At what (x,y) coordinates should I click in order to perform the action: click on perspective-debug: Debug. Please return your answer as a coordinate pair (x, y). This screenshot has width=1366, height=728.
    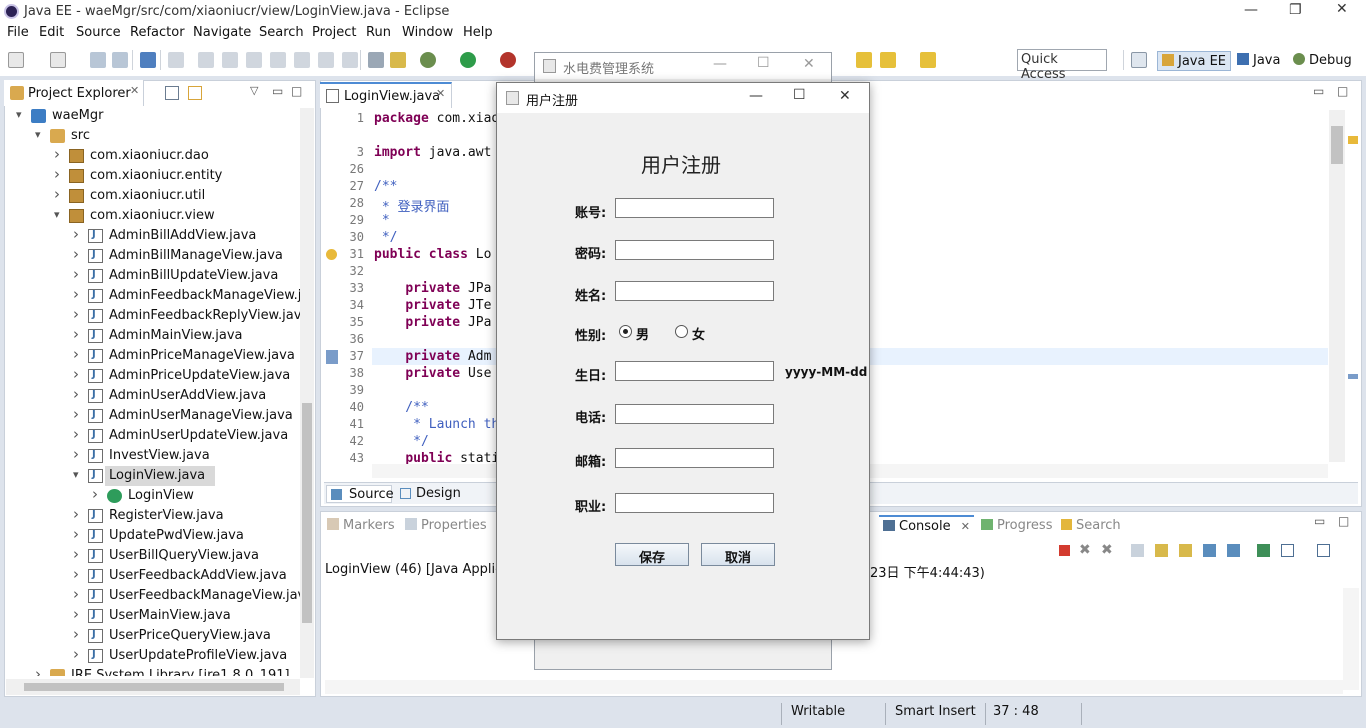
    Looking at the image, I should click on (1322, 61).